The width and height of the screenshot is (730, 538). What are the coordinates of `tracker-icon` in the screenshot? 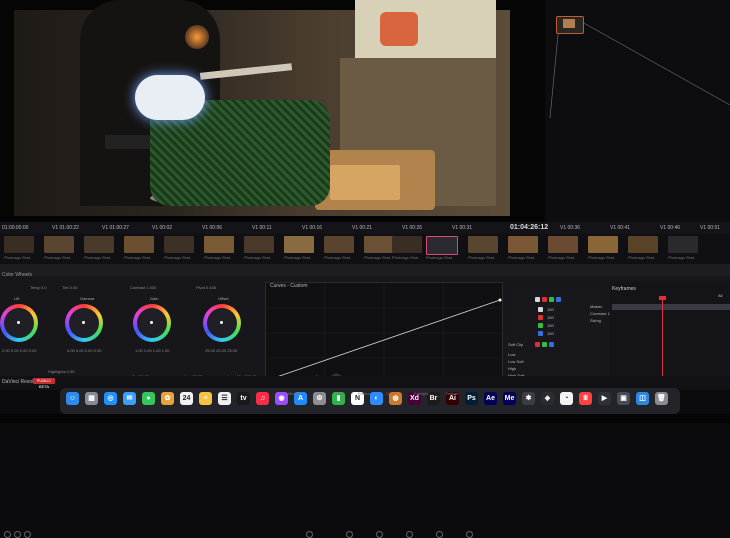 It's located at (409, 534).